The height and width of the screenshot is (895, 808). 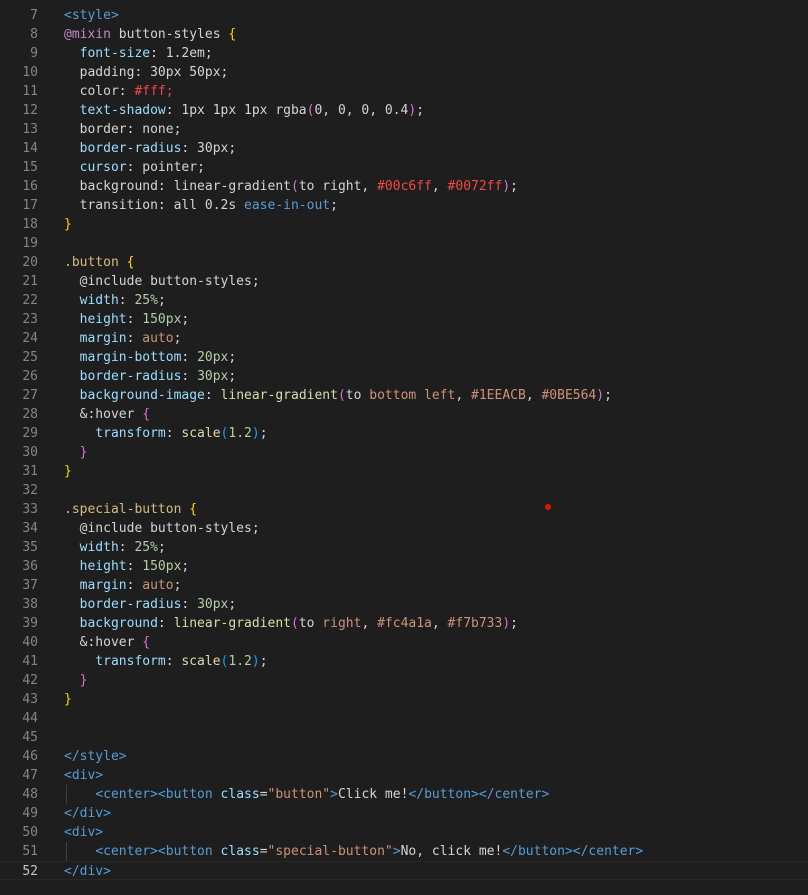 What do you see at coordinates (404, 566) in the screenshot?
I see `code-line: 36 height: 150px;` at bounding box center [404, 566].